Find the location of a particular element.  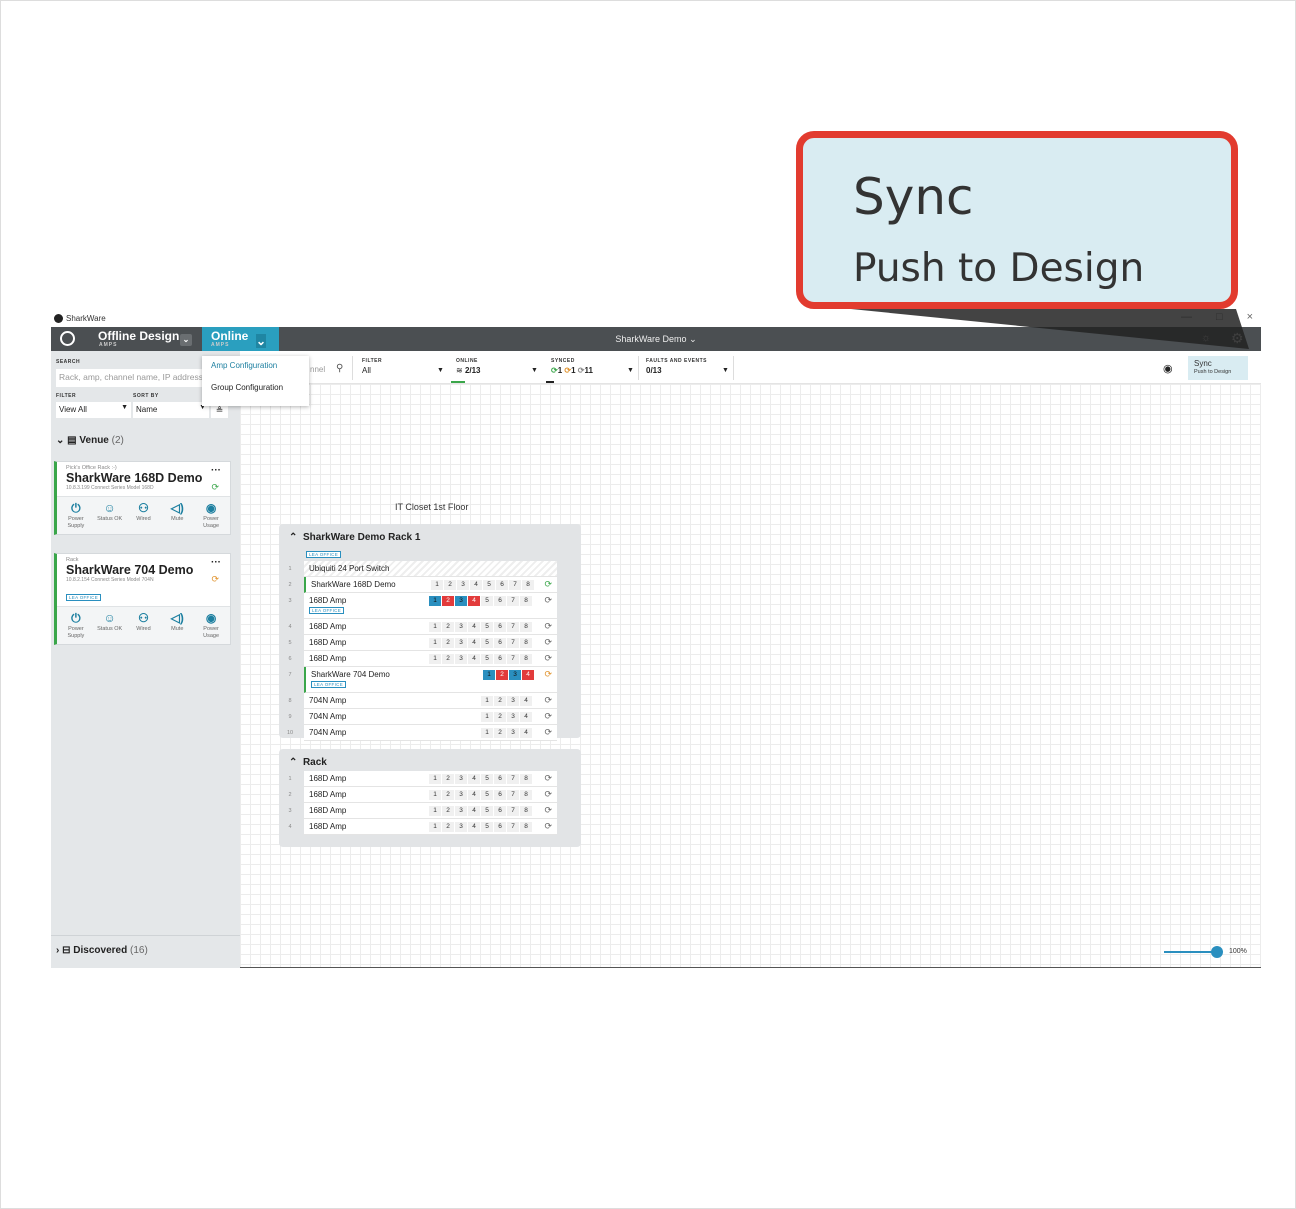

rack-row: 1 Ubiquiti 24 Port Switch is located at coordinates (430, 569).